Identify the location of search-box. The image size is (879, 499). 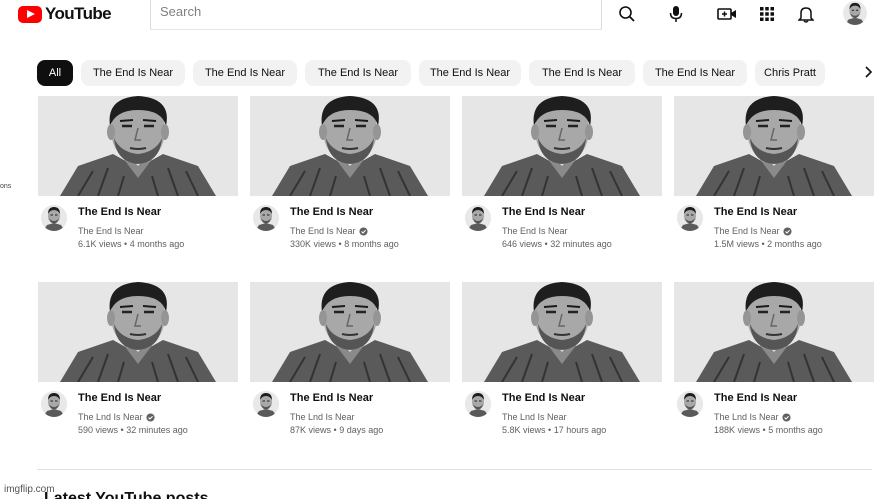
(376, 15).